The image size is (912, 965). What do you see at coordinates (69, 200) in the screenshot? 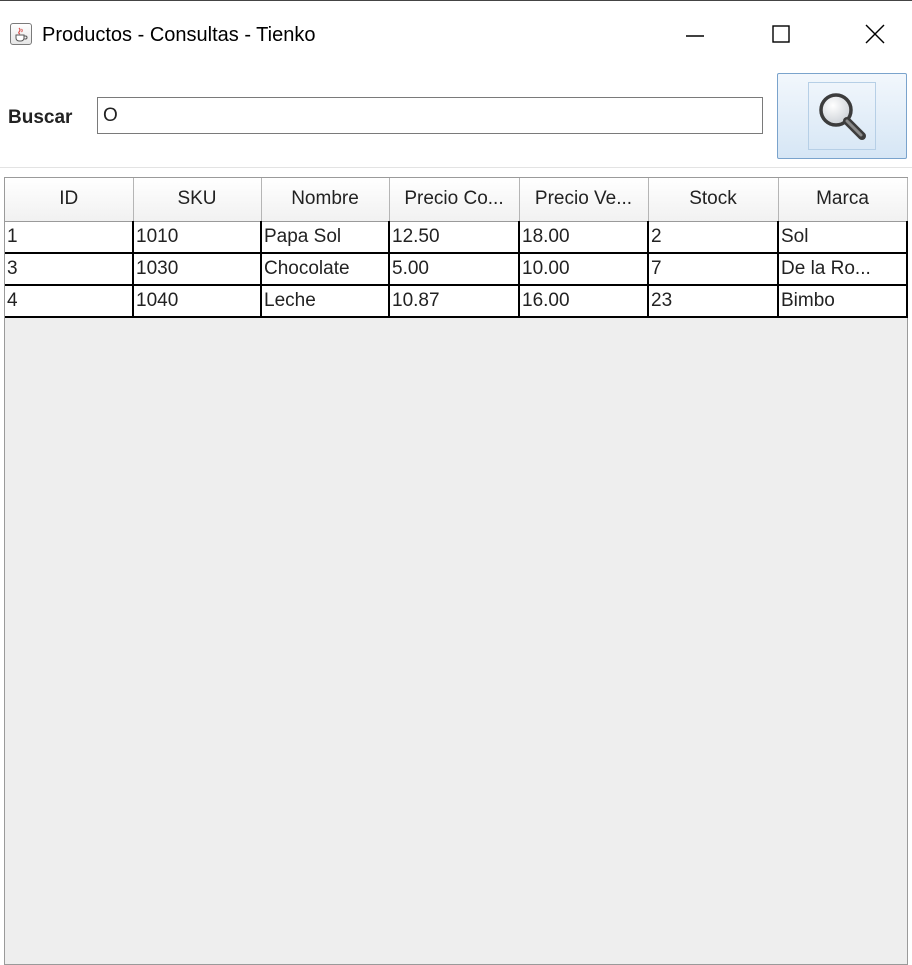
I see `column-header-id: ID` at bounding box center [69, 200].